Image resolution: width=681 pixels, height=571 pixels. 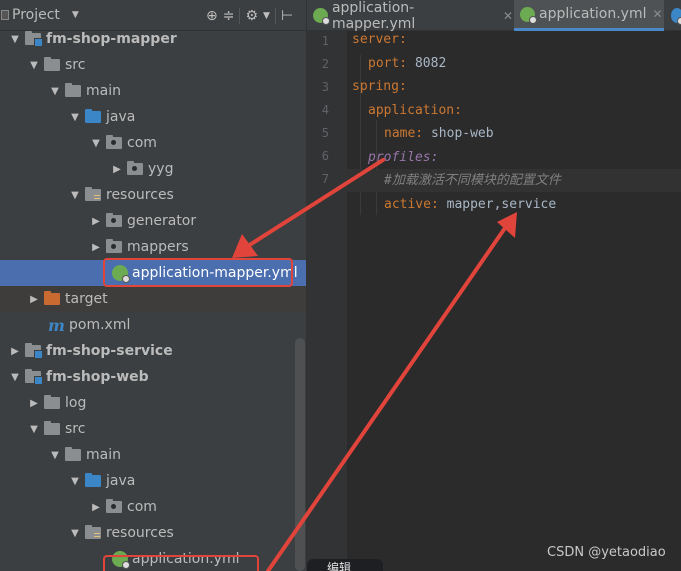 I want to click on tree-item-label: log, so click(x=76, y=403).